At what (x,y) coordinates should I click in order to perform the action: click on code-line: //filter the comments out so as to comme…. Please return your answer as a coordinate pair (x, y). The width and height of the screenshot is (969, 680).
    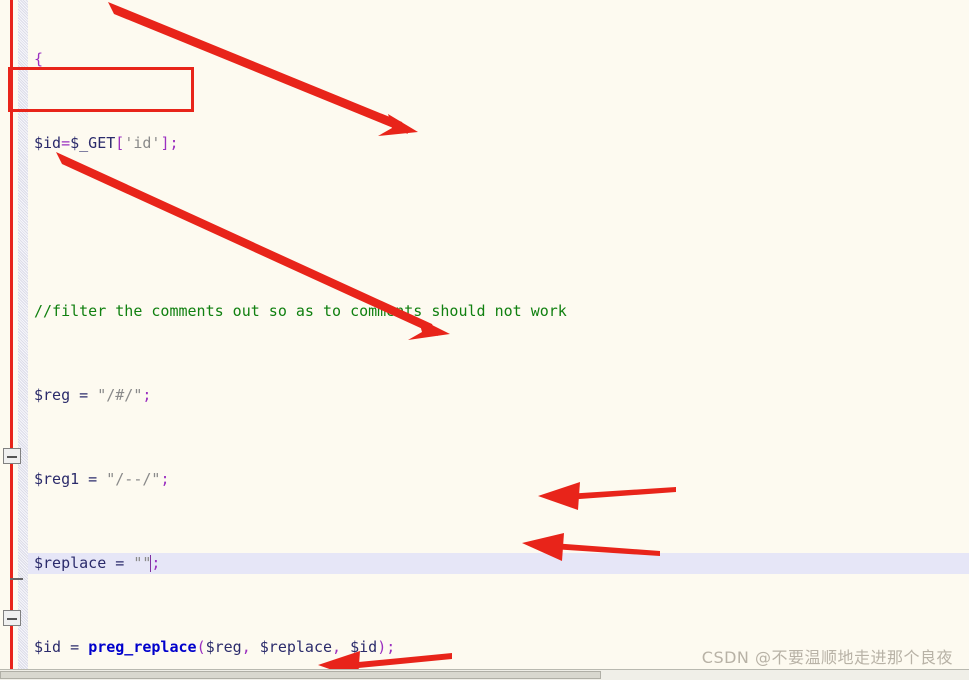
    Looking at the image, I should click on (300, 311).